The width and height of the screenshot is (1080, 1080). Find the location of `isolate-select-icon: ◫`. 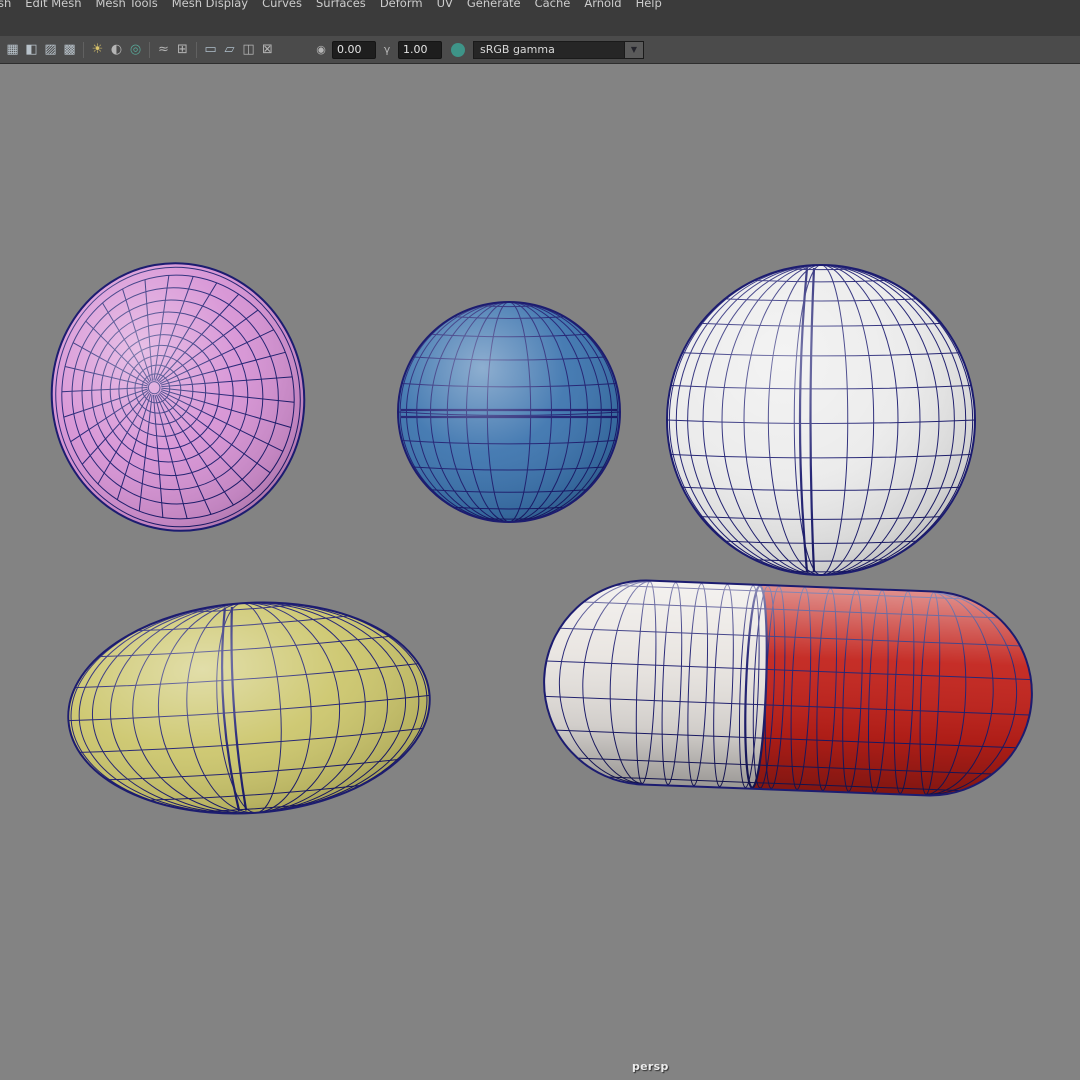

isolate-select-icon: ◫ is located at coordinates (248, 50).